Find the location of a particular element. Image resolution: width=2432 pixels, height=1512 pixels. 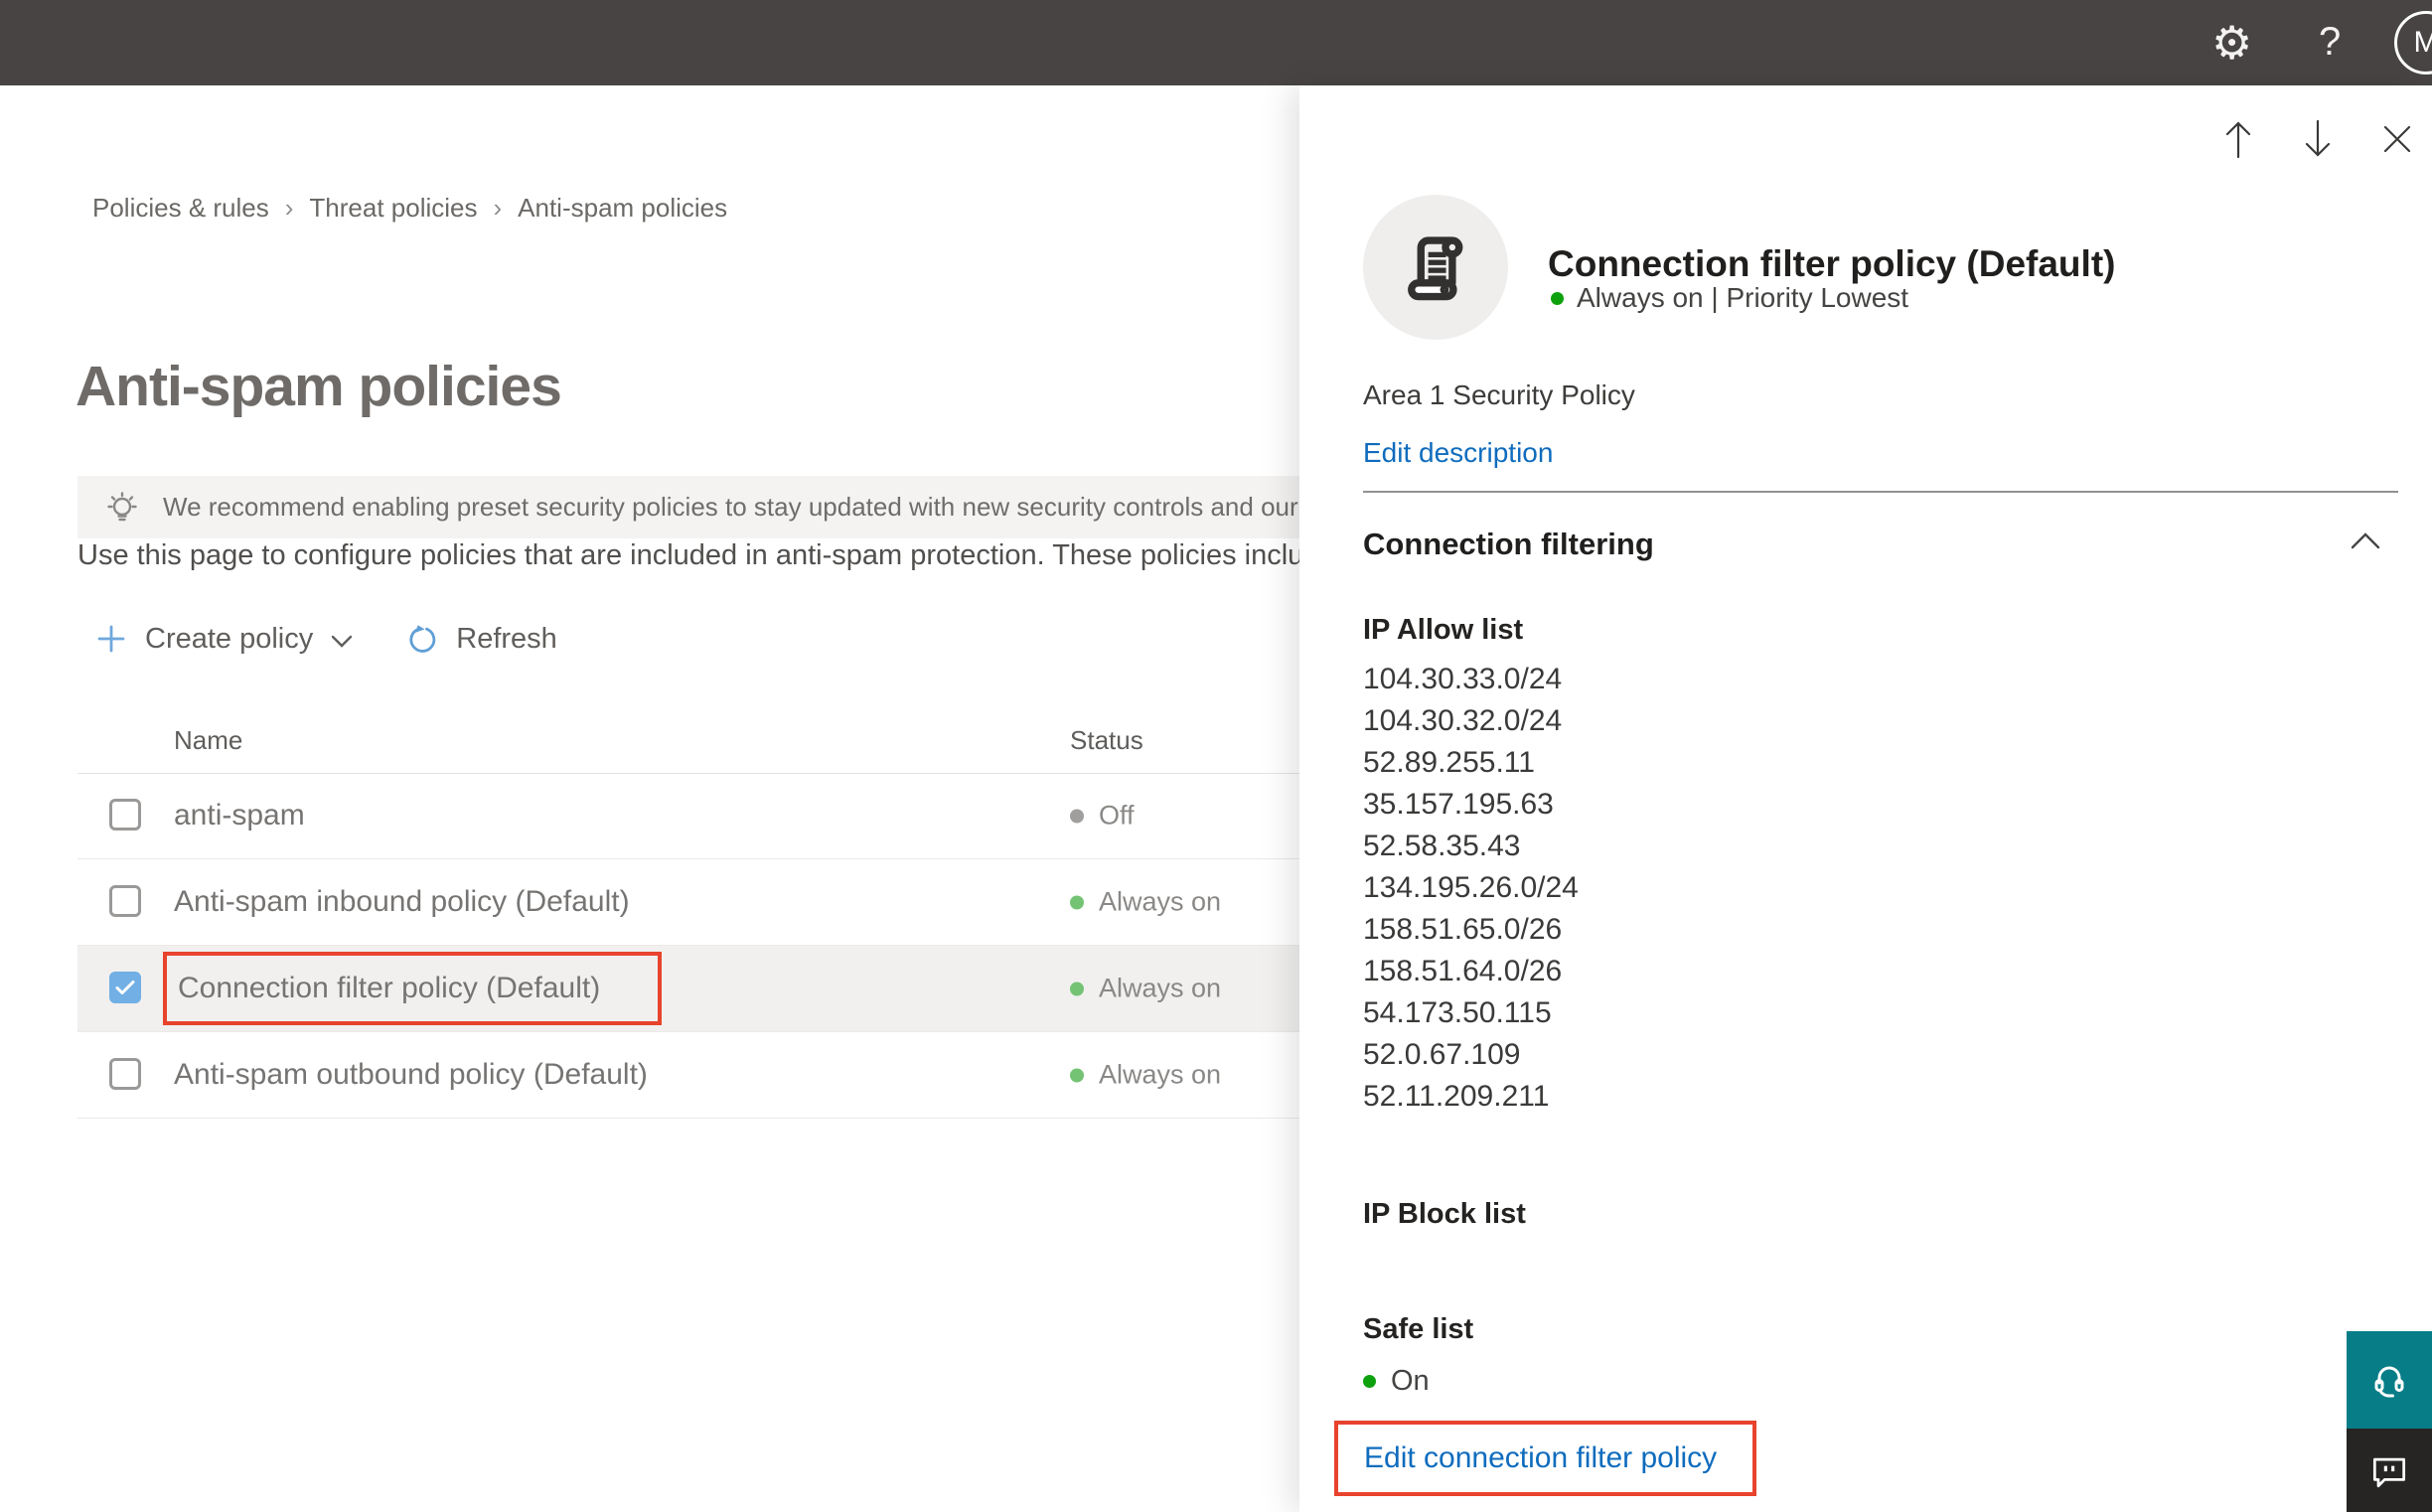

policy-name: anti-spam is located at coordinates (239, 815).